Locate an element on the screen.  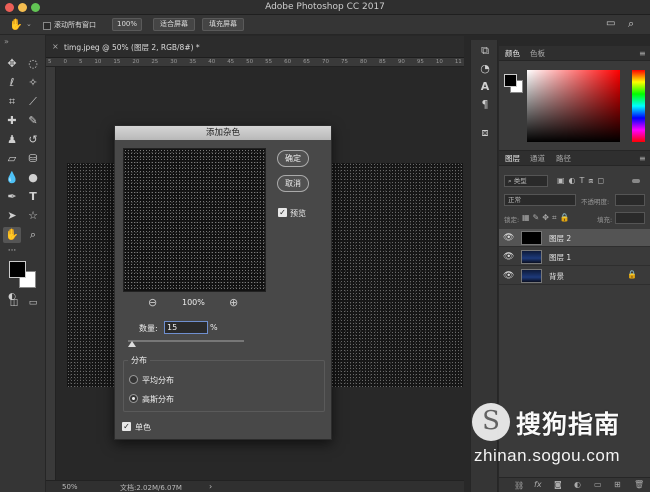
brush-tool-icon: ✎ is located at coordinates (33, 121).